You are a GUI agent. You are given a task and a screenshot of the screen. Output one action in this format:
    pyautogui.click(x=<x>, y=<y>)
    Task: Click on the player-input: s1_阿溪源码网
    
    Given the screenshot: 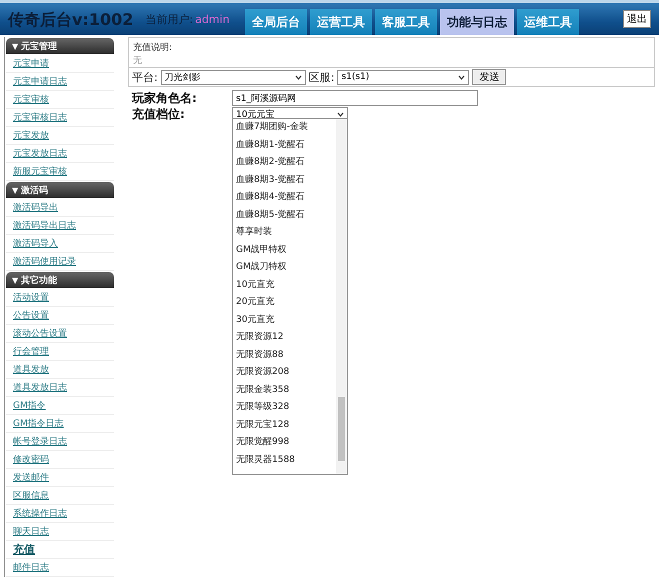 What is the action you would take?
    pyautogui.click(x=355, y=98)
    